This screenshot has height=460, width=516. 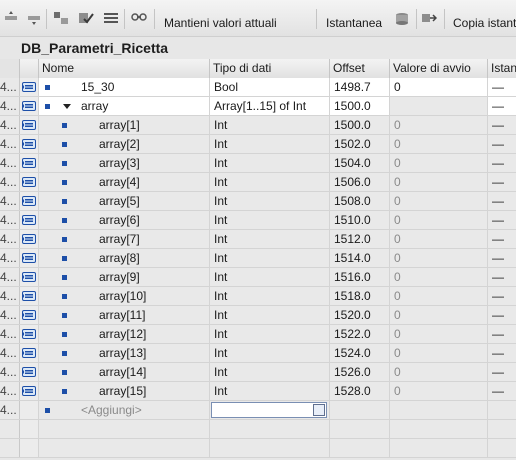 What do you see at coordinates (124, 334) in the screenshot?
I see `name-cell: array[12]` at bounding box center [124, 334].